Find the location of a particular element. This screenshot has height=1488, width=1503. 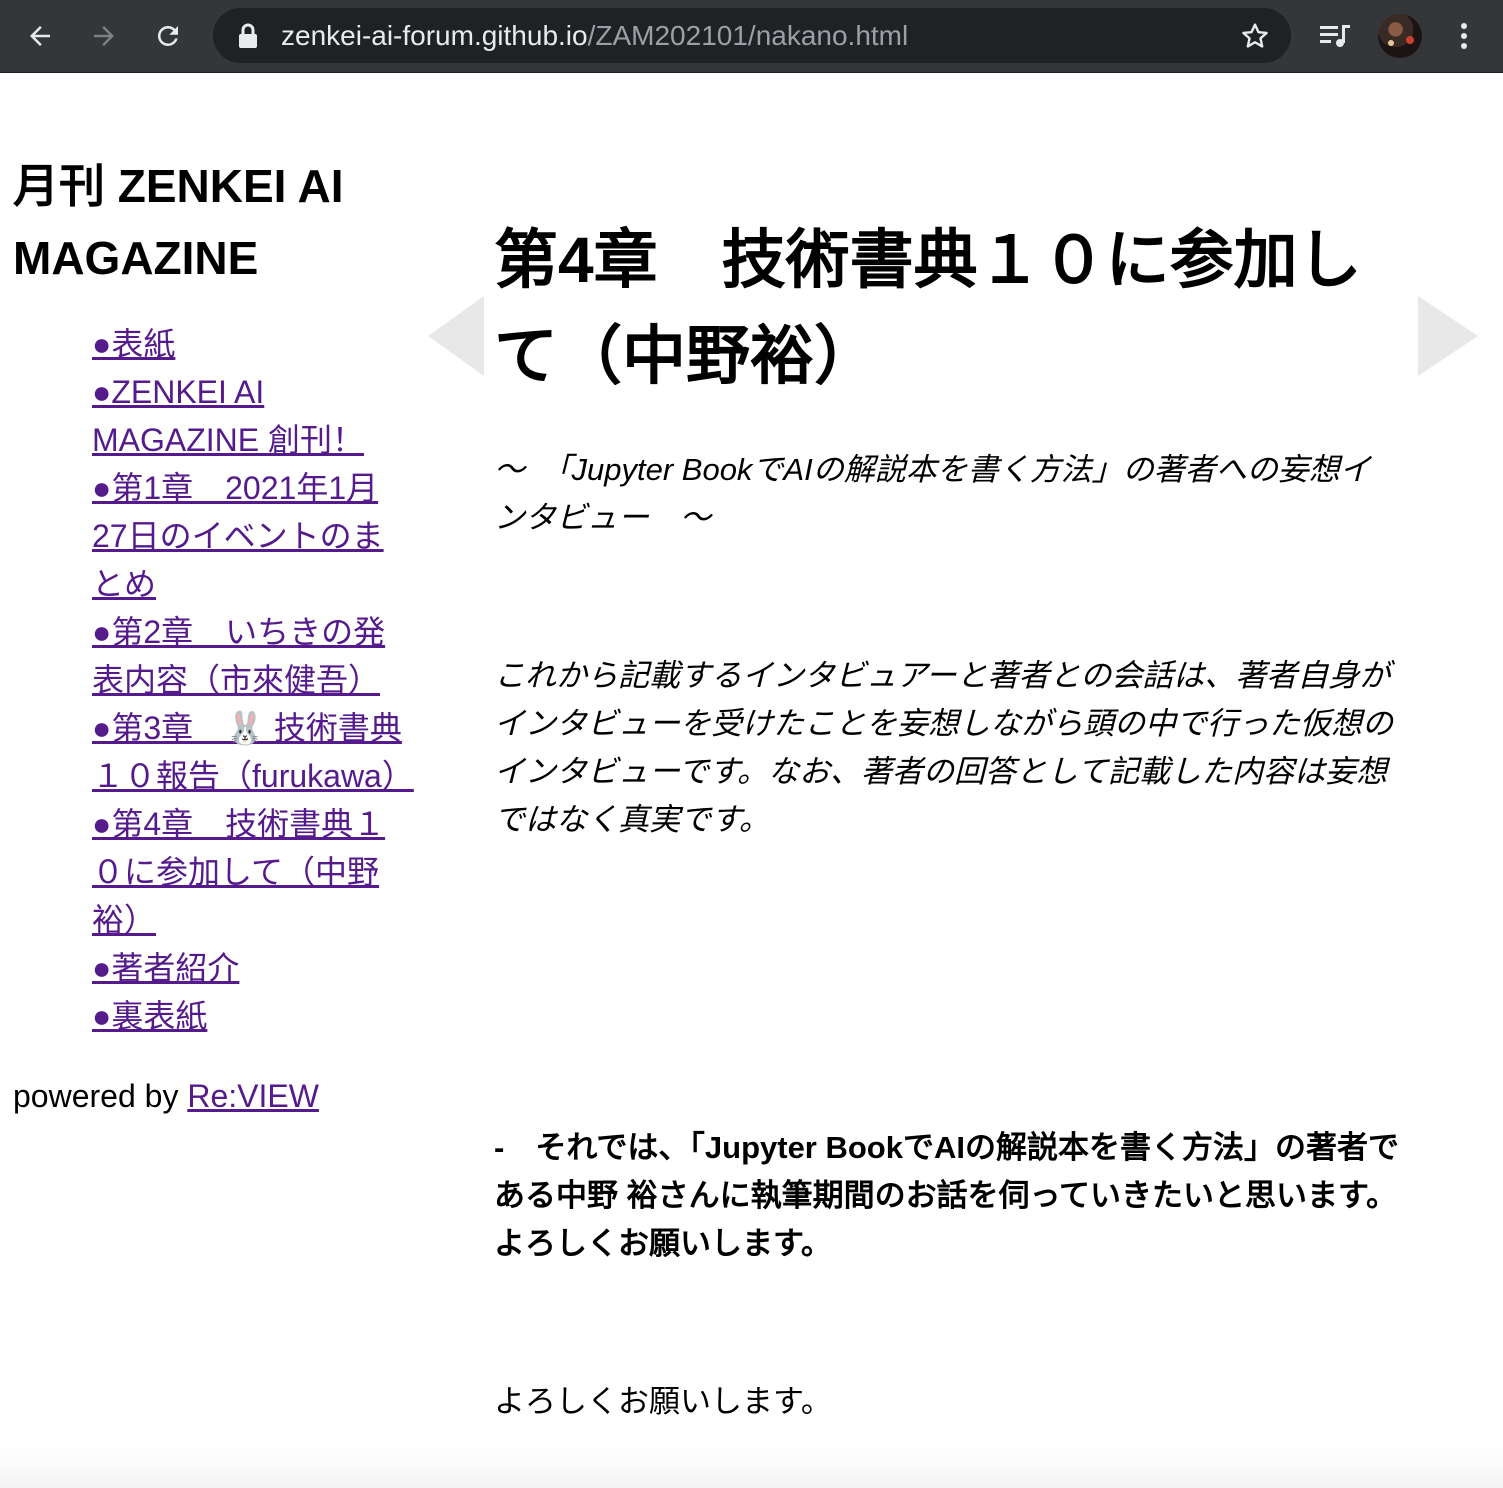

toc-item: ●第3章 🐰 技術書典１０報告（furukawa） is located at coordinates (253, 752).